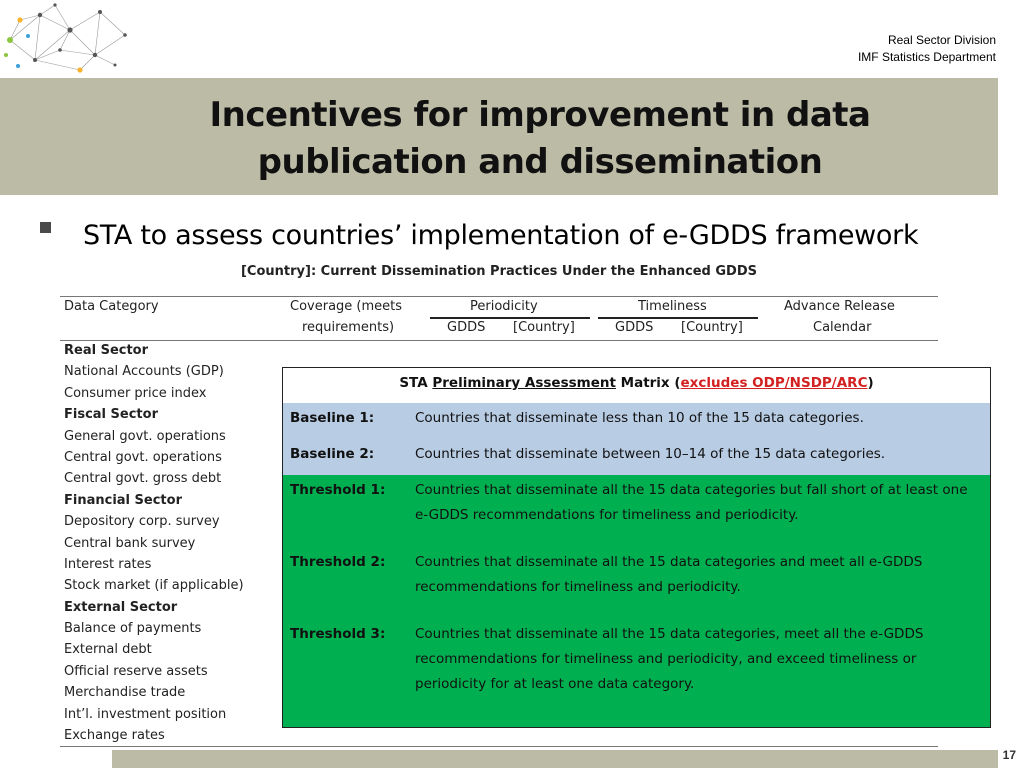 This screenshot has height=768, width=1024. I want to click on data-category-item: National Accounts (GDP), so click(144, 372).